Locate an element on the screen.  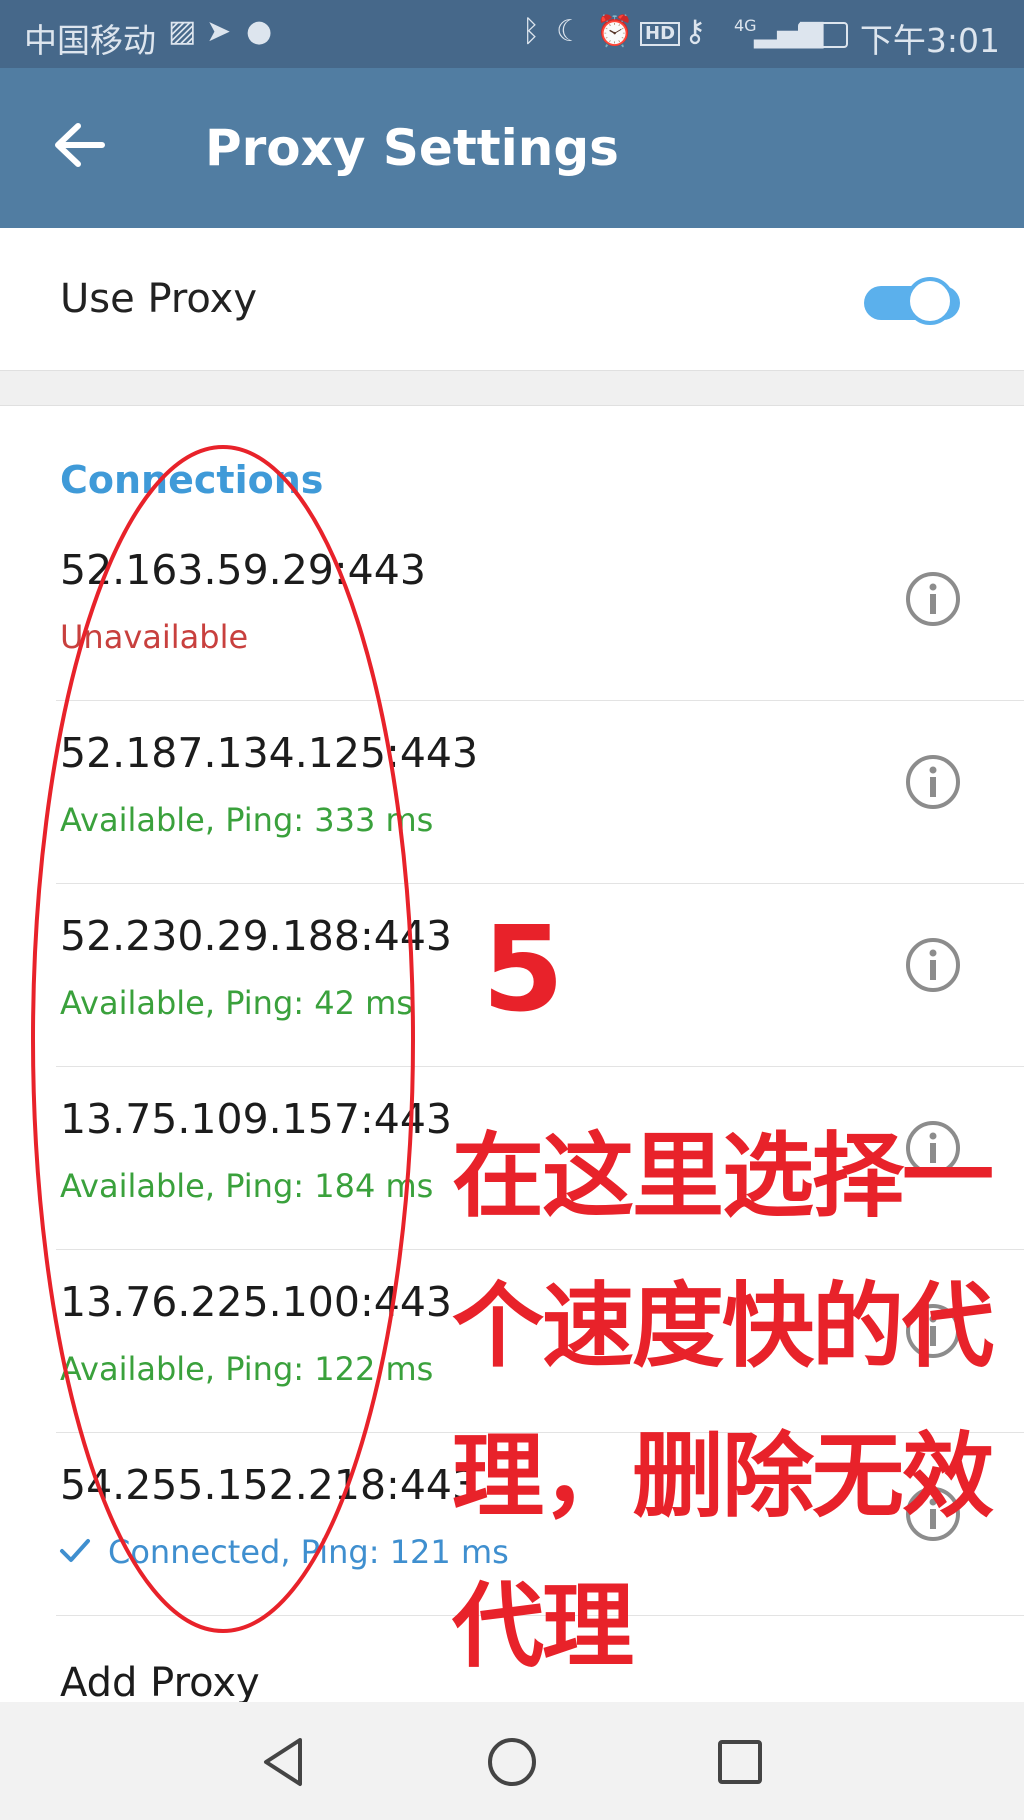
carrier-label: 中国移动 is located at coordinates (90, 40).